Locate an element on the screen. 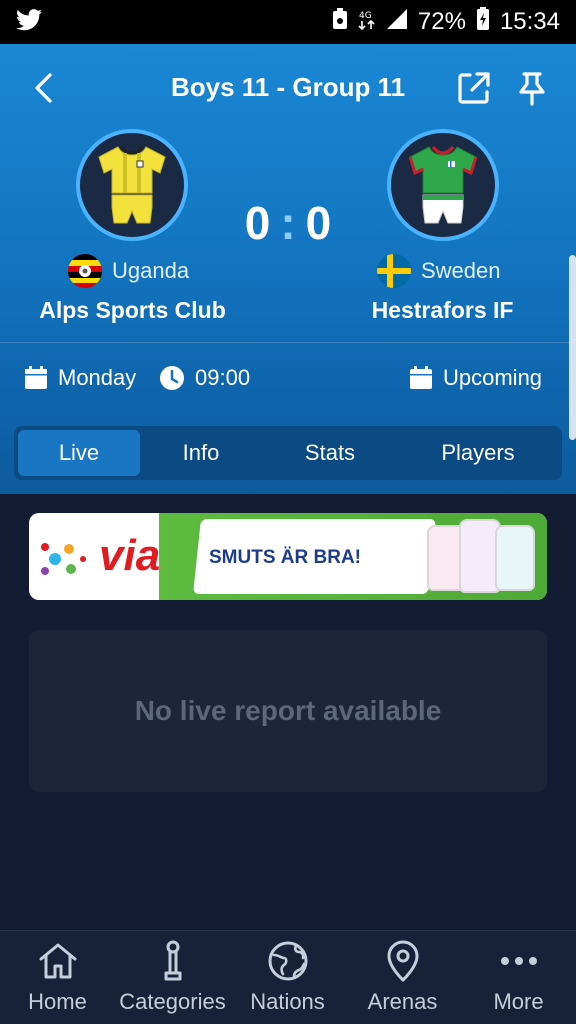 The width and height of the screenshot is (576, 1024). top-bar: Boys 11 - Group 11 is located at coordinates (288, 89).